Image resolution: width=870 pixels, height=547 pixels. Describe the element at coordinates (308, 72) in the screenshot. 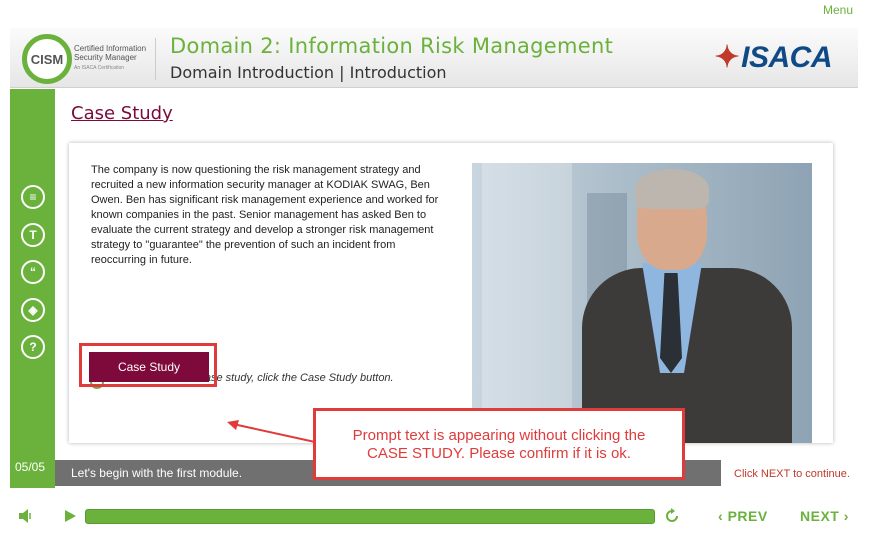

I see `domain-subtitle: Domain Introduction | Introduction` at that location.